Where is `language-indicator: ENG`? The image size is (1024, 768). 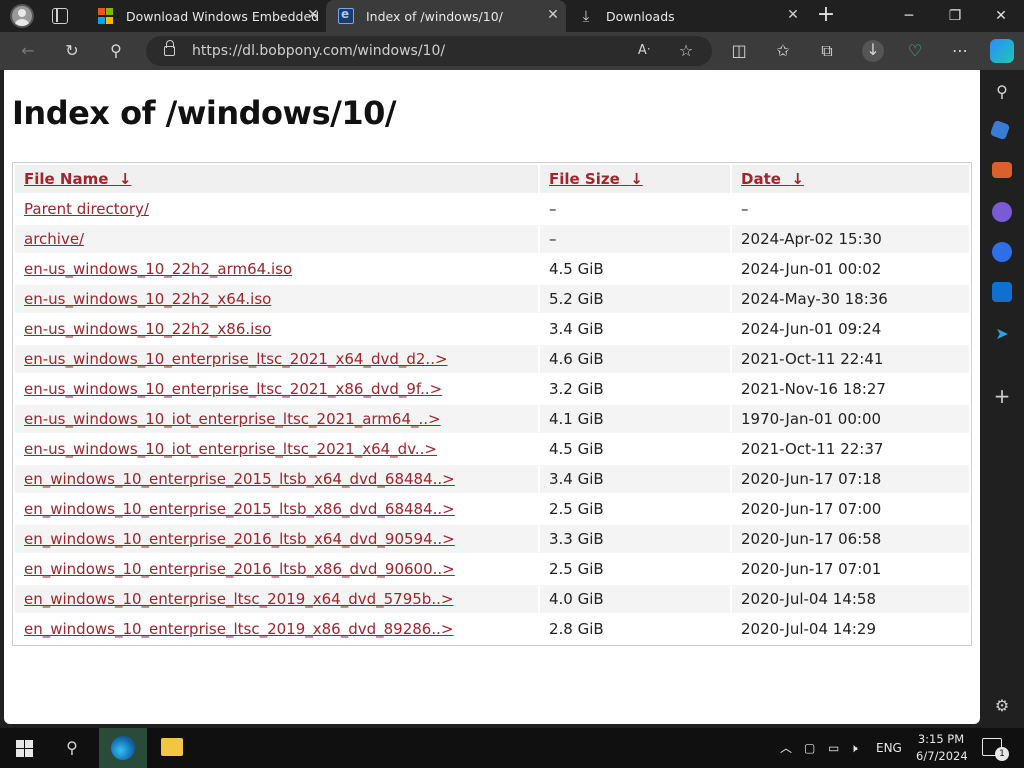
language-indicator: ENG is located at coordinates (889, 748).